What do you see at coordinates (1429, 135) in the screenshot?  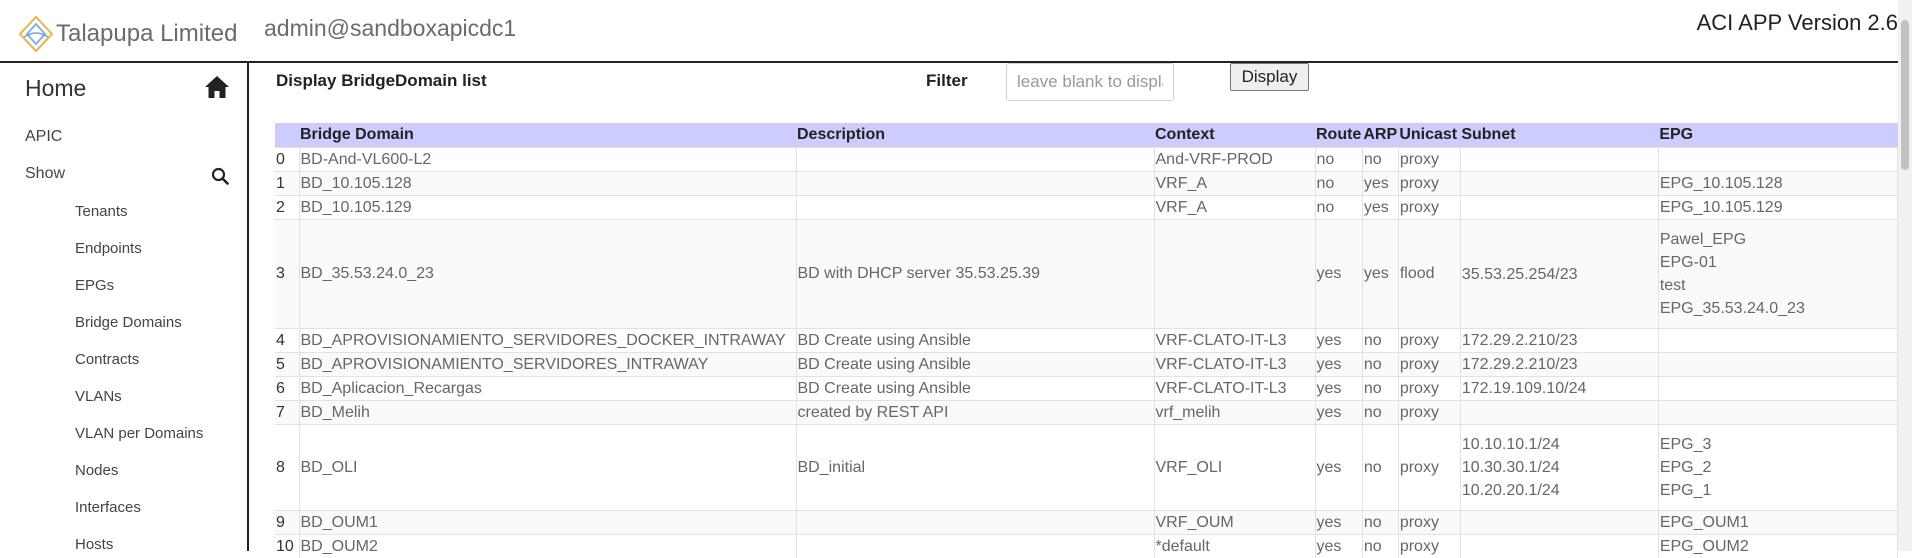 I see `column-header-unicast: Unicast` at bounding box center [1429, 135].